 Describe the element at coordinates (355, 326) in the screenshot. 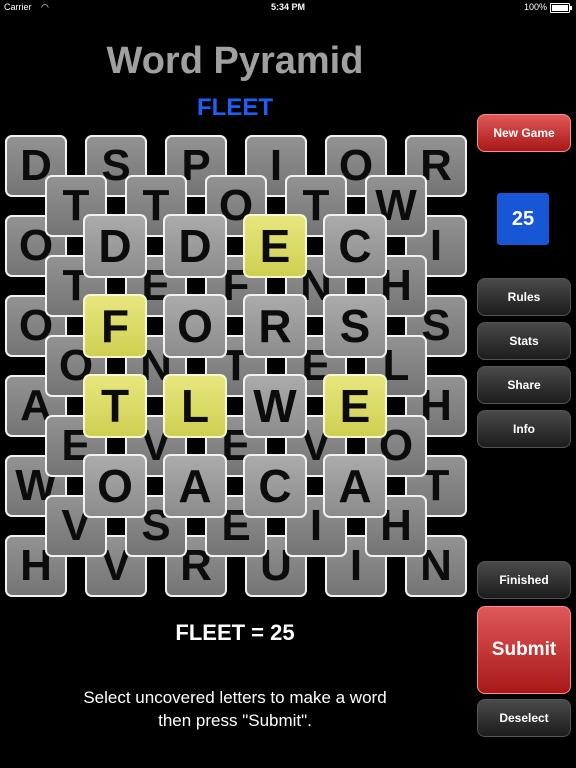

I see `letter-tile: S` at that location.